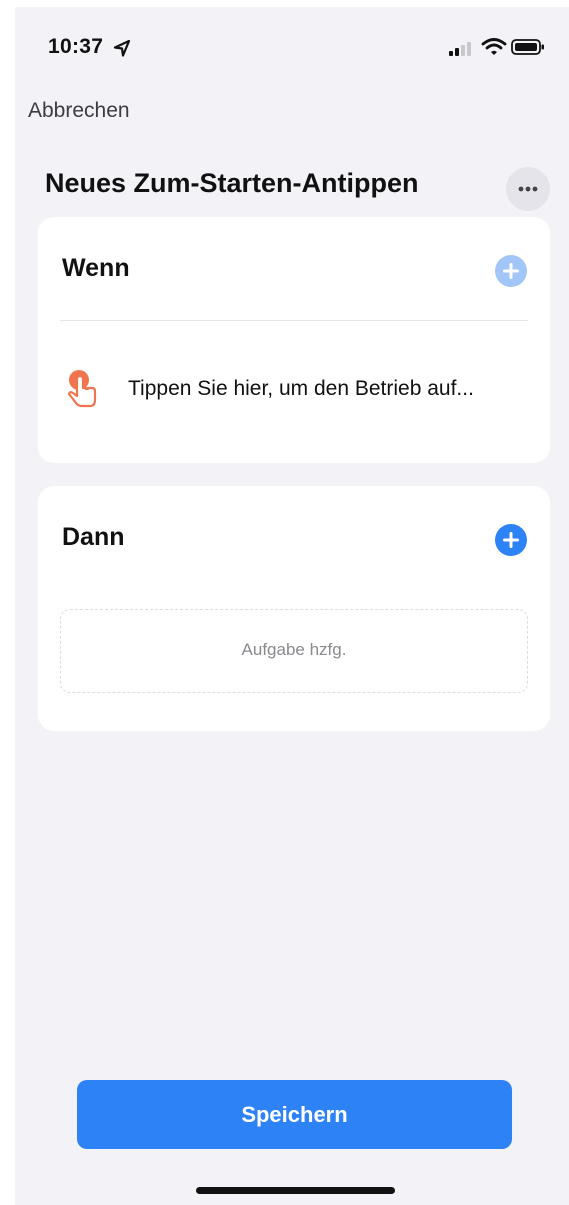 This screenshot has height=1205, width=569. What do you see at coordinates (82, 389) in the screenshot?
I see `tap-hand-icon` at bounding box center [82, 389].